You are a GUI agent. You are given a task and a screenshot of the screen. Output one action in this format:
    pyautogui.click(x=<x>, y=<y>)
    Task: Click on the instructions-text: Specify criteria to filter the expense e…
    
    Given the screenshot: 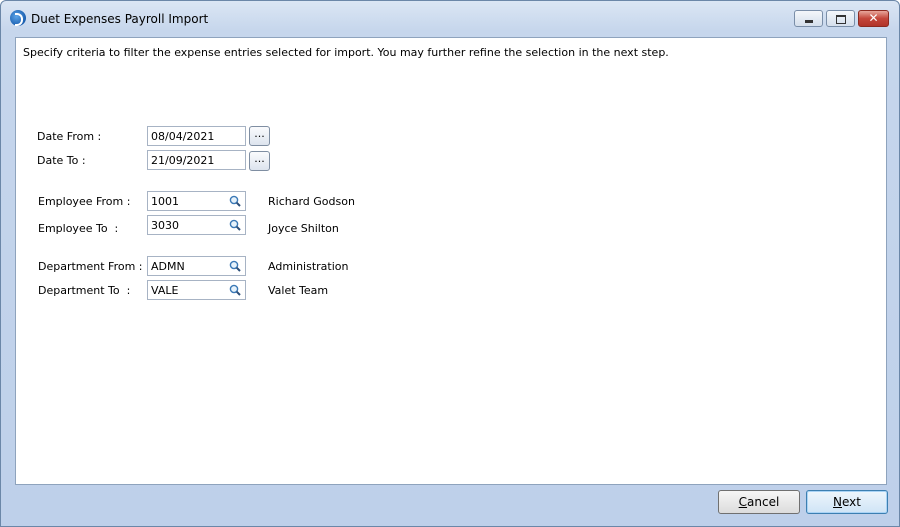 What is the action you would take?
    pyautogui.click(x=346, y=52)
    